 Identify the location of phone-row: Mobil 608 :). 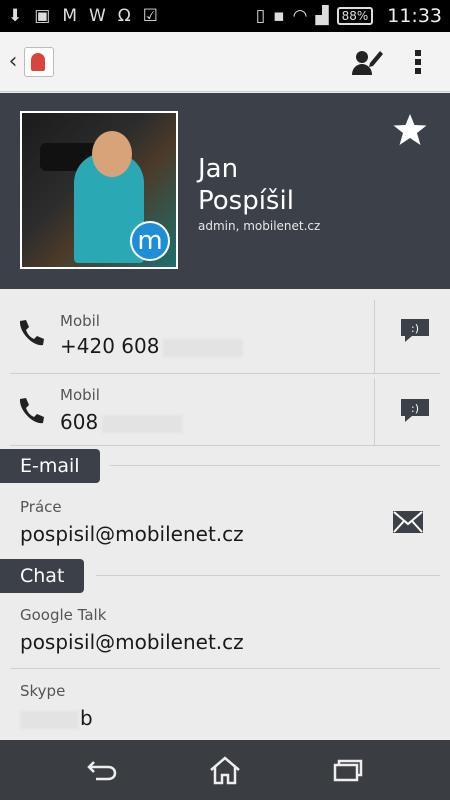
(225, 412).